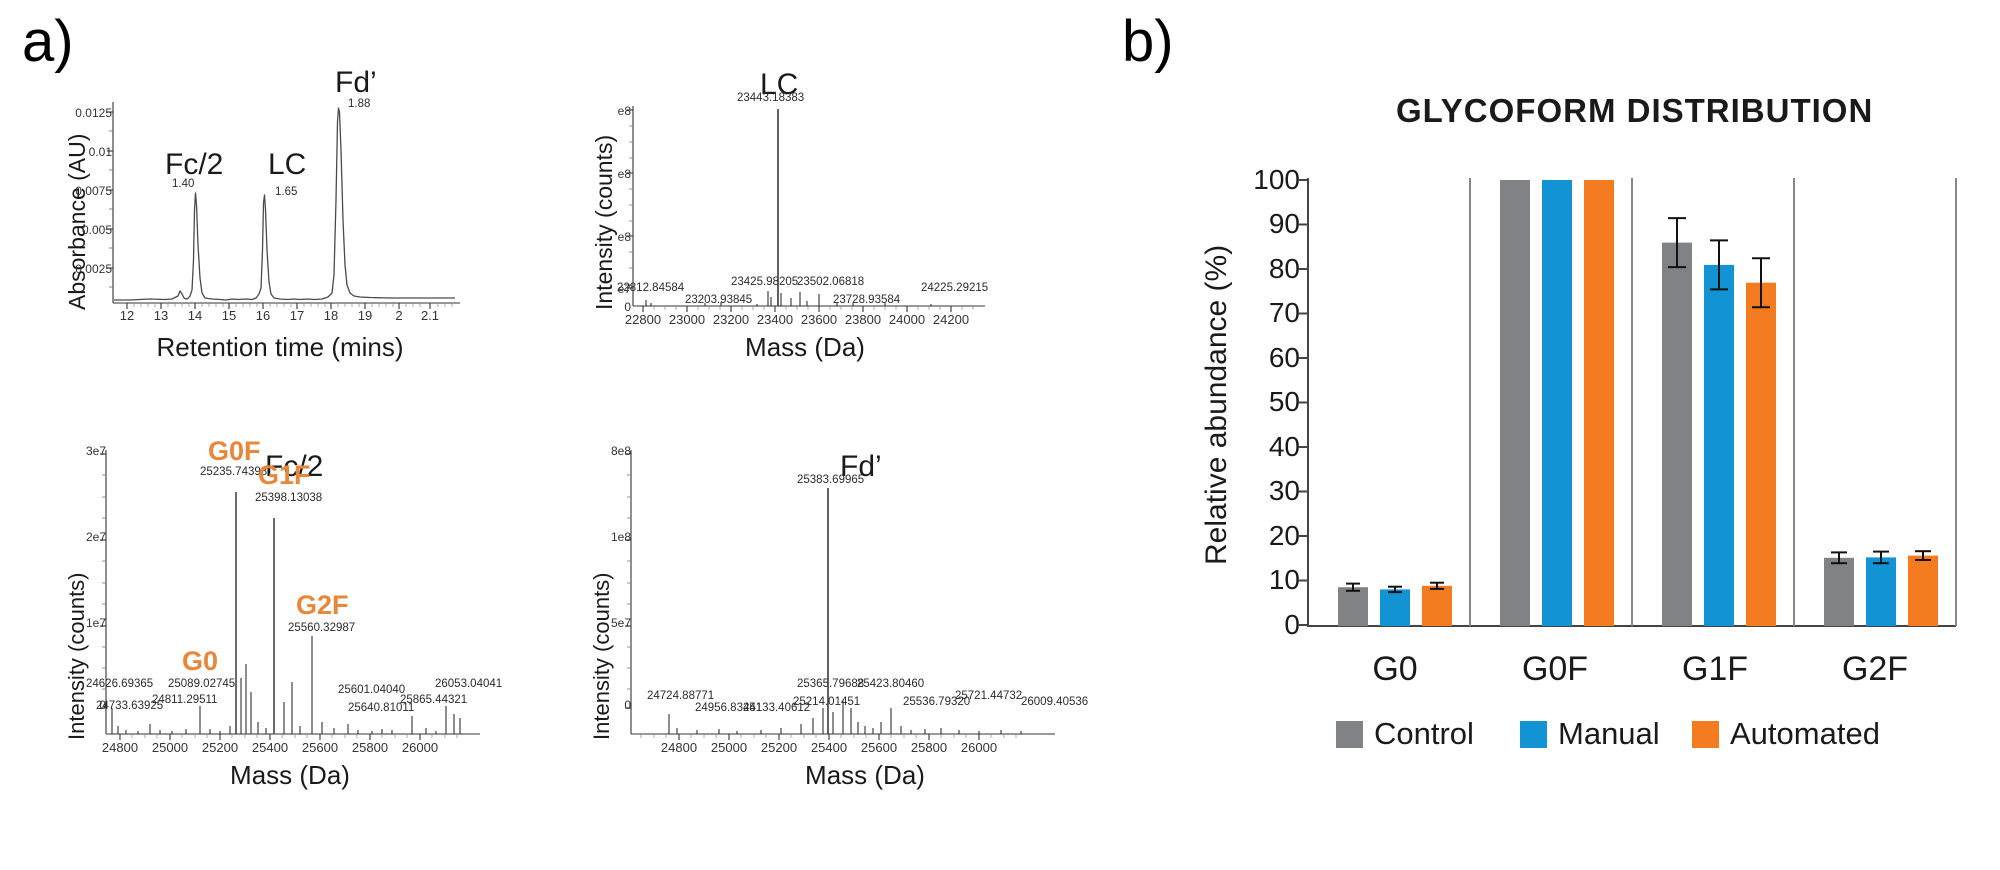 This screenshot has height=870, width=2000. Describe the element at coordinates (1881, 591) in the screenshot. I see `bar-g2f-manual` at that location.